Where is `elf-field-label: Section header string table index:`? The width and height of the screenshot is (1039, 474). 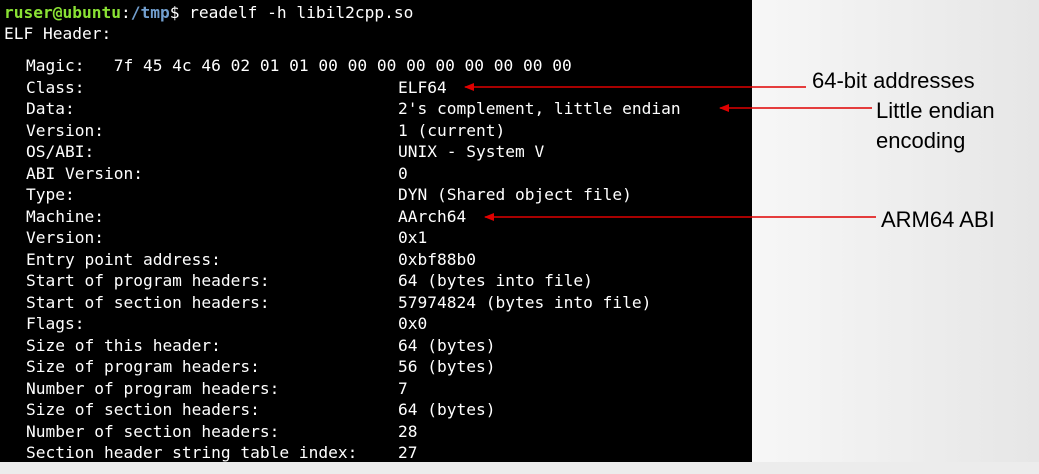 elf-field-label: Section header string table index: is located at coordinates (192, 452).